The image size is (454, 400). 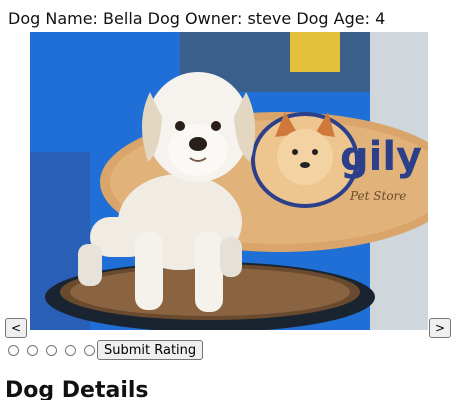 What do you see at coordinates (380, 18) in the screenshot?
I see `dog-age-value: 4` at bounding box center [380, 18].